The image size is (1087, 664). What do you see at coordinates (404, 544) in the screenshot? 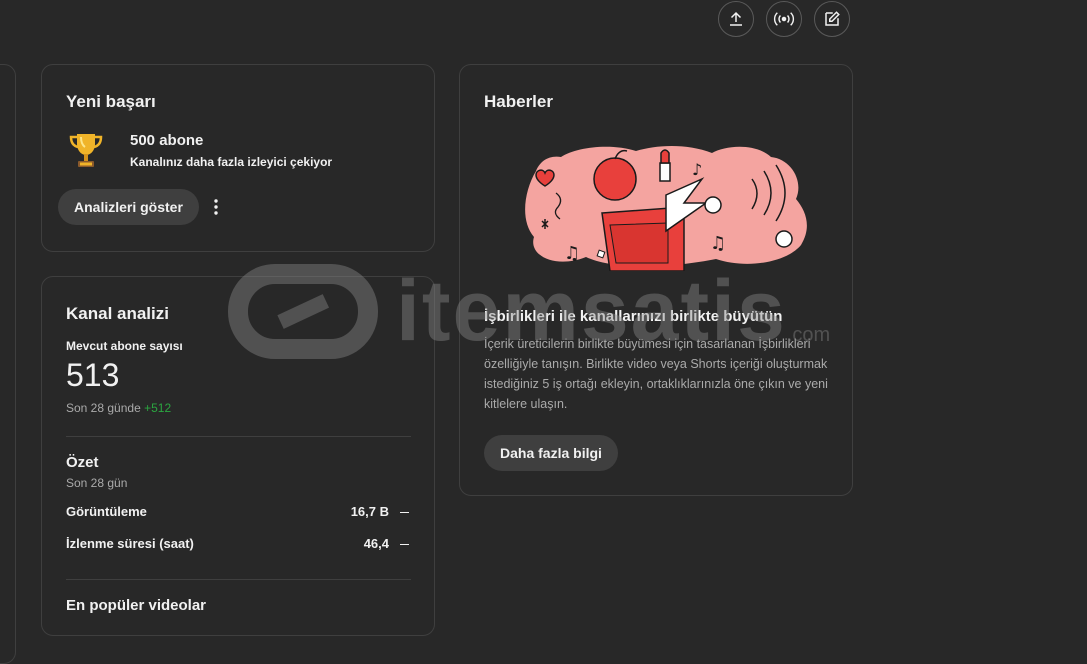
I see `metric-trend-watch-time` at bounding box center [404, 544].